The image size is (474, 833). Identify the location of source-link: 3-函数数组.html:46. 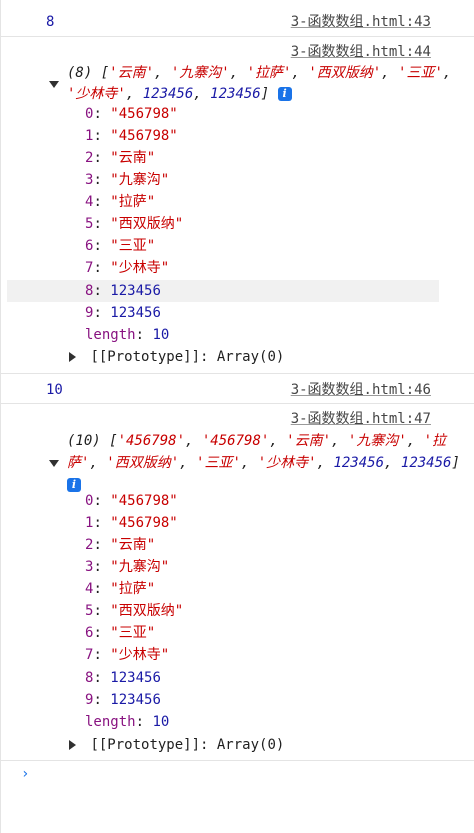
(361, 390).